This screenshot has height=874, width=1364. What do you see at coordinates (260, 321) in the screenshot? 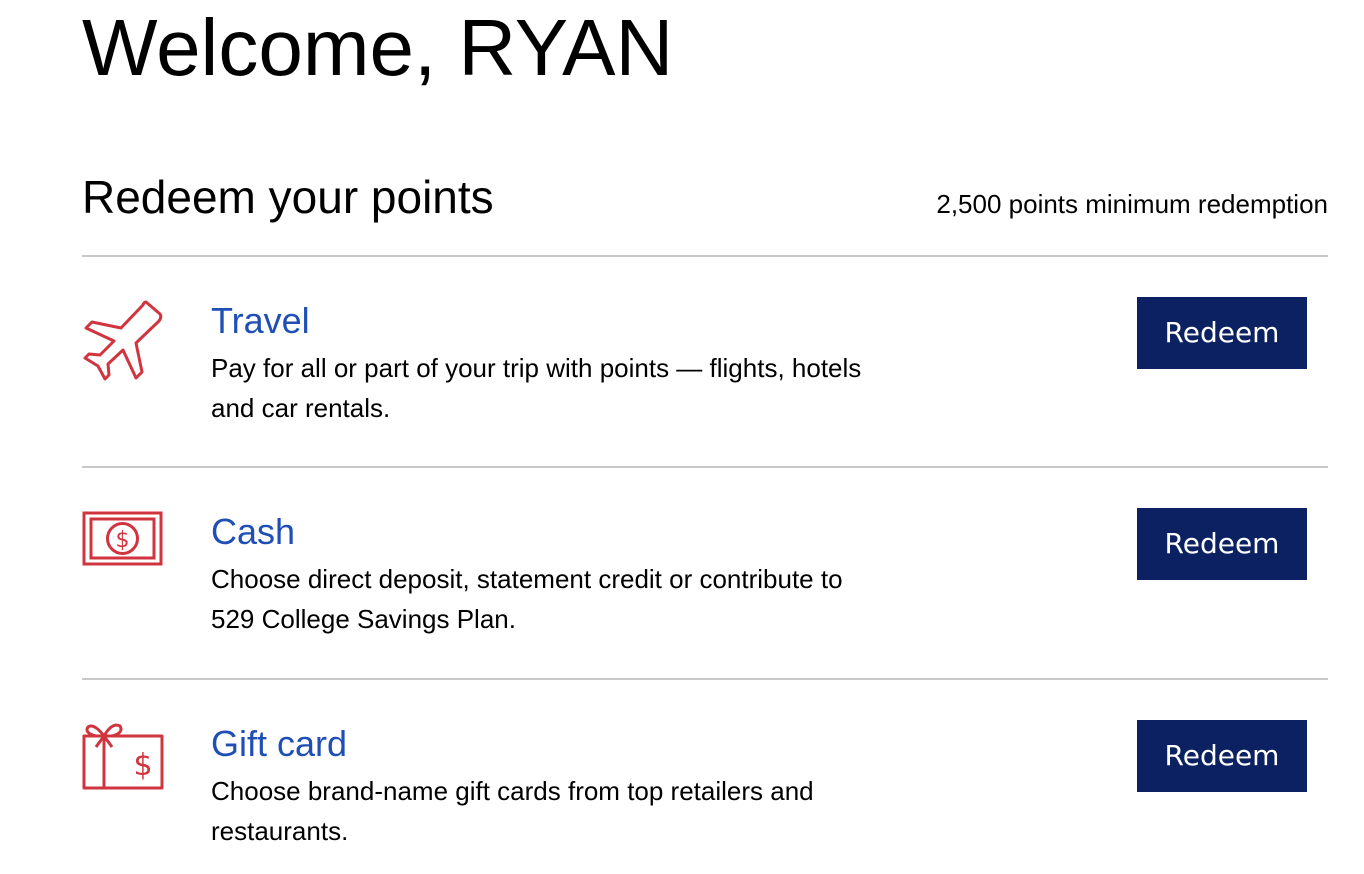
I see `option-travel-title: Travel` at bounding box center [260, 321].